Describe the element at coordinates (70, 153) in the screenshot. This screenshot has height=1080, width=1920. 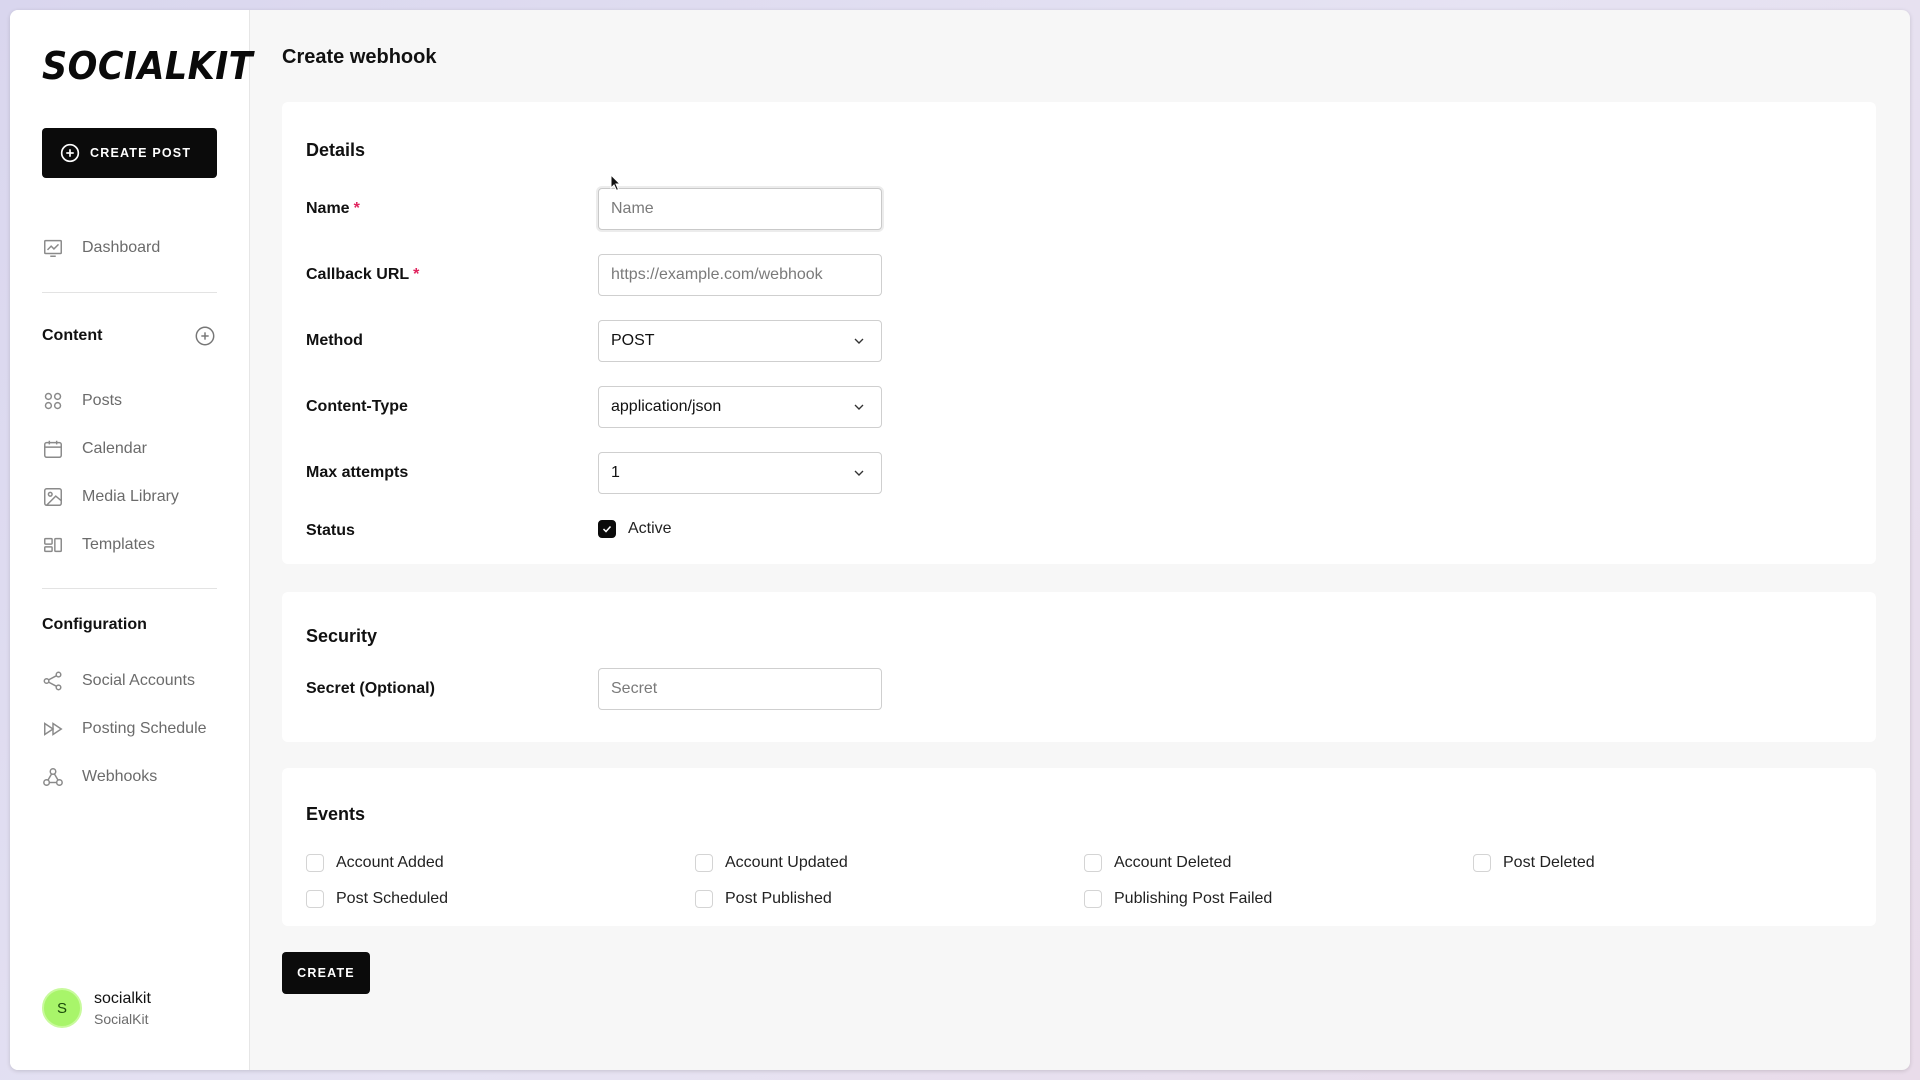
I see `plus-circle-icon` at that location.